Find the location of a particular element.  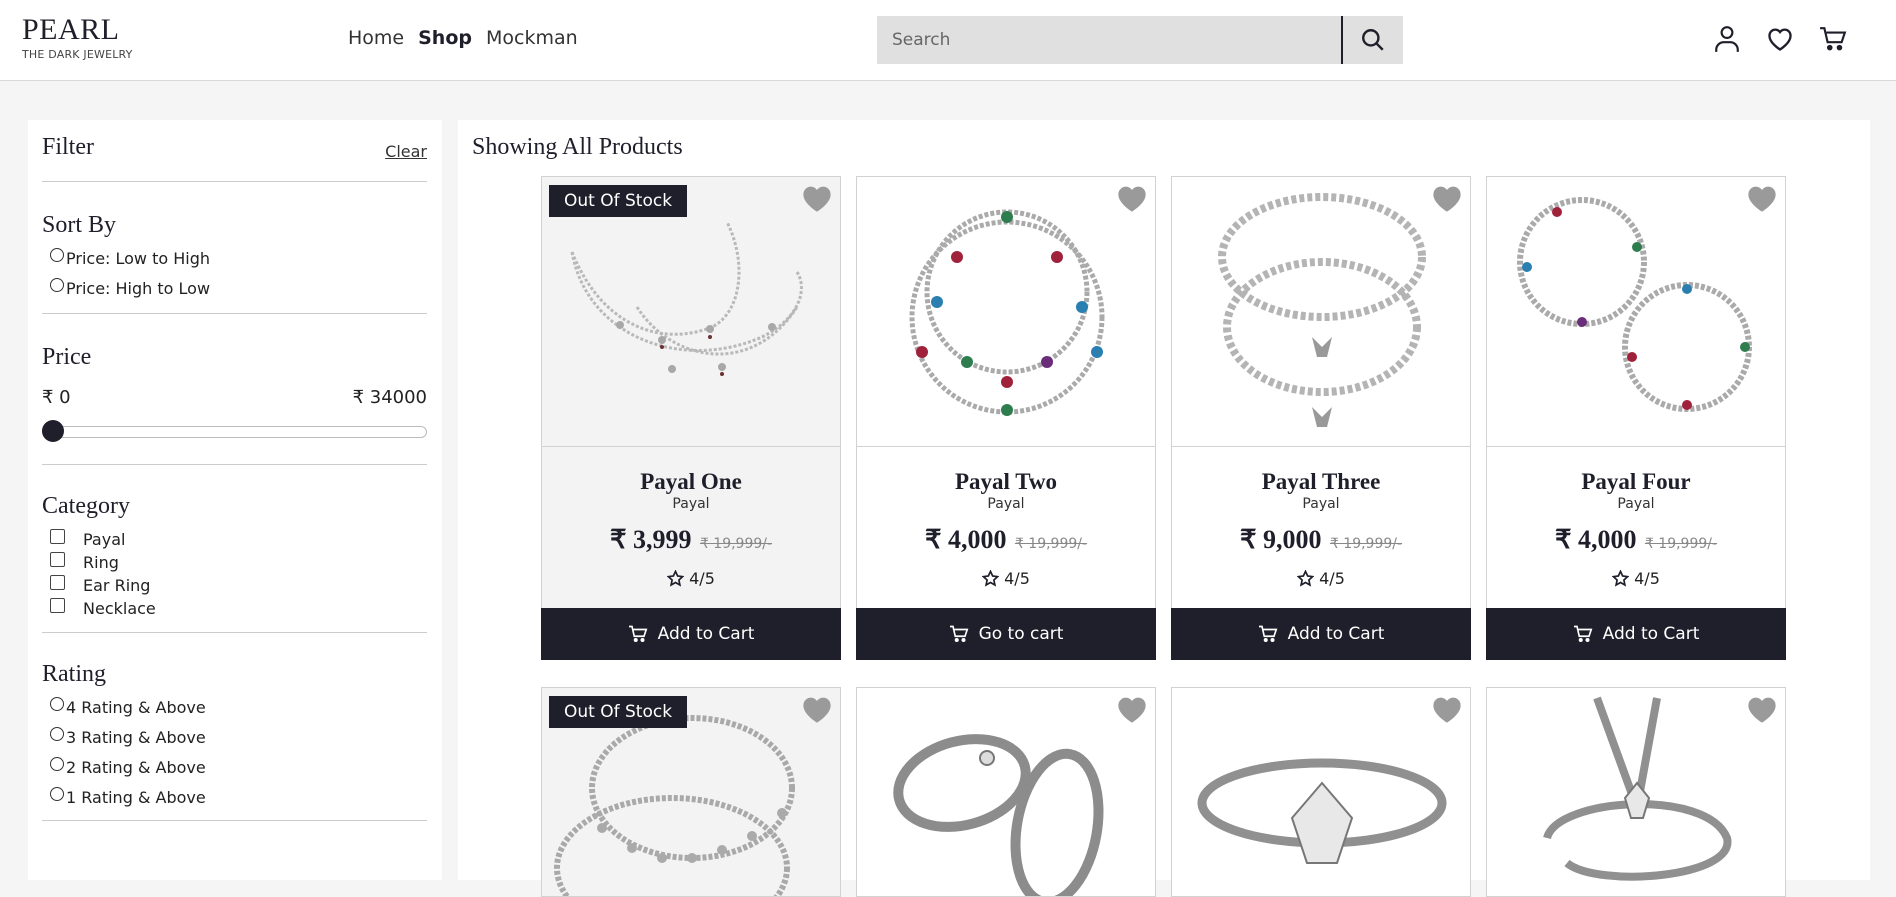

account-button is located at coordinates (1727, 39).